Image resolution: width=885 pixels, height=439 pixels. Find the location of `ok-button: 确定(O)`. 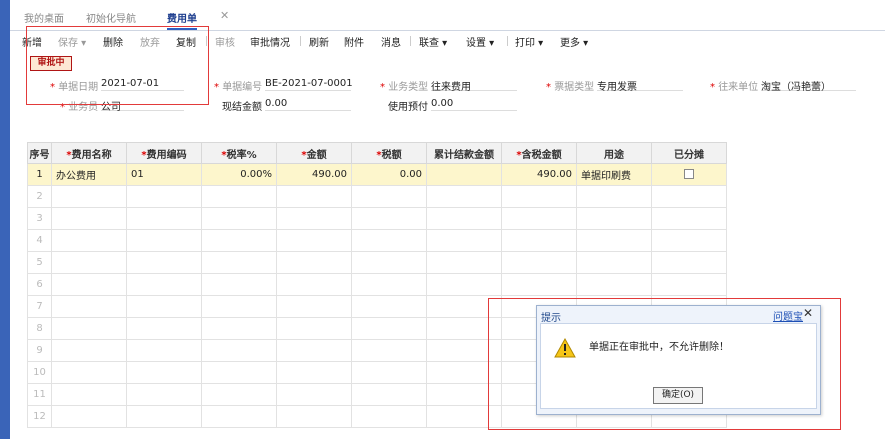

ok-button: 确定(O) is located at coordinates (678, 395).